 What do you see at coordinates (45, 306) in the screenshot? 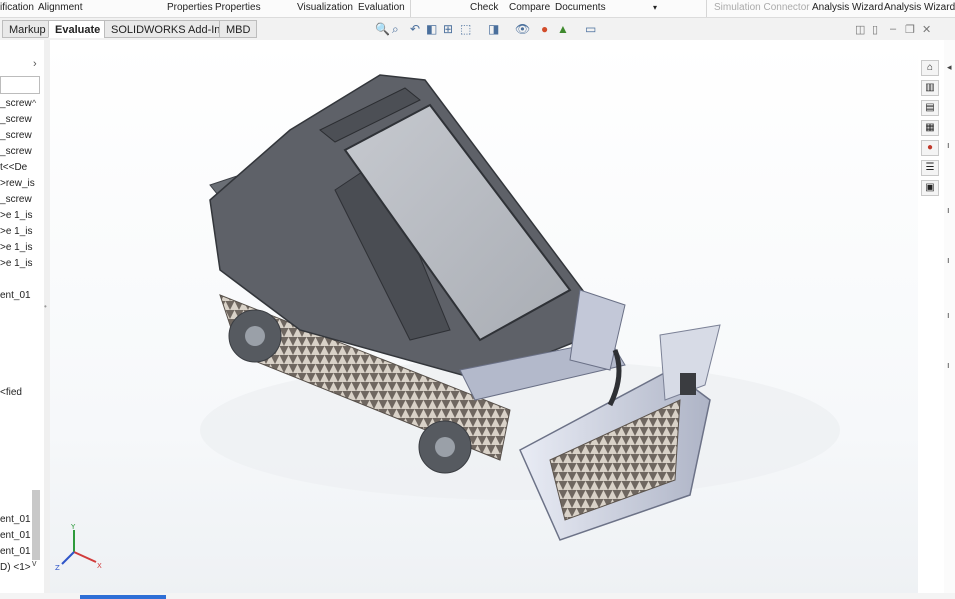
I see `splitter-grip-icon: •` at bounding box center [45, 306].